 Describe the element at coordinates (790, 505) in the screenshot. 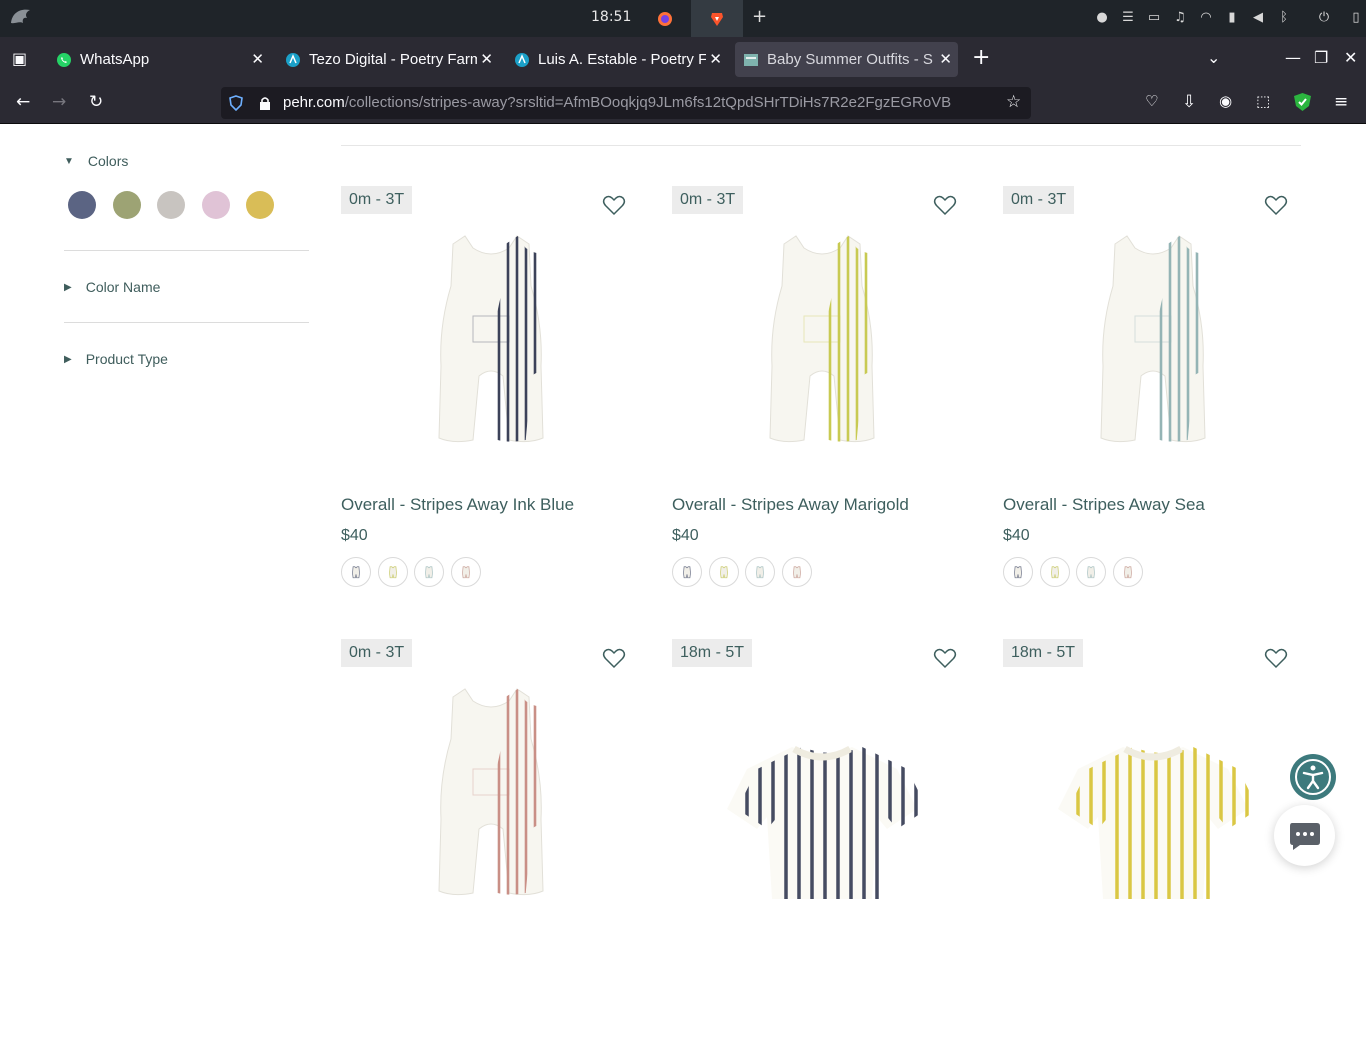

I see `product-name-link: Overall - Stripes Away Marigold` at that location.